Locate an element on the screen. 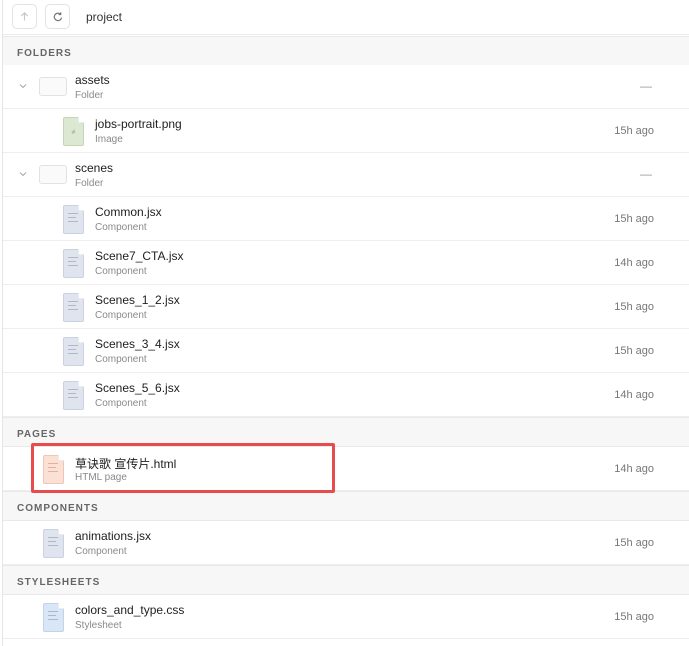 The height and width of the screenshot is (646, 689). folder-row-scenes: scenes Folder — is located at coordinates (346, 175).